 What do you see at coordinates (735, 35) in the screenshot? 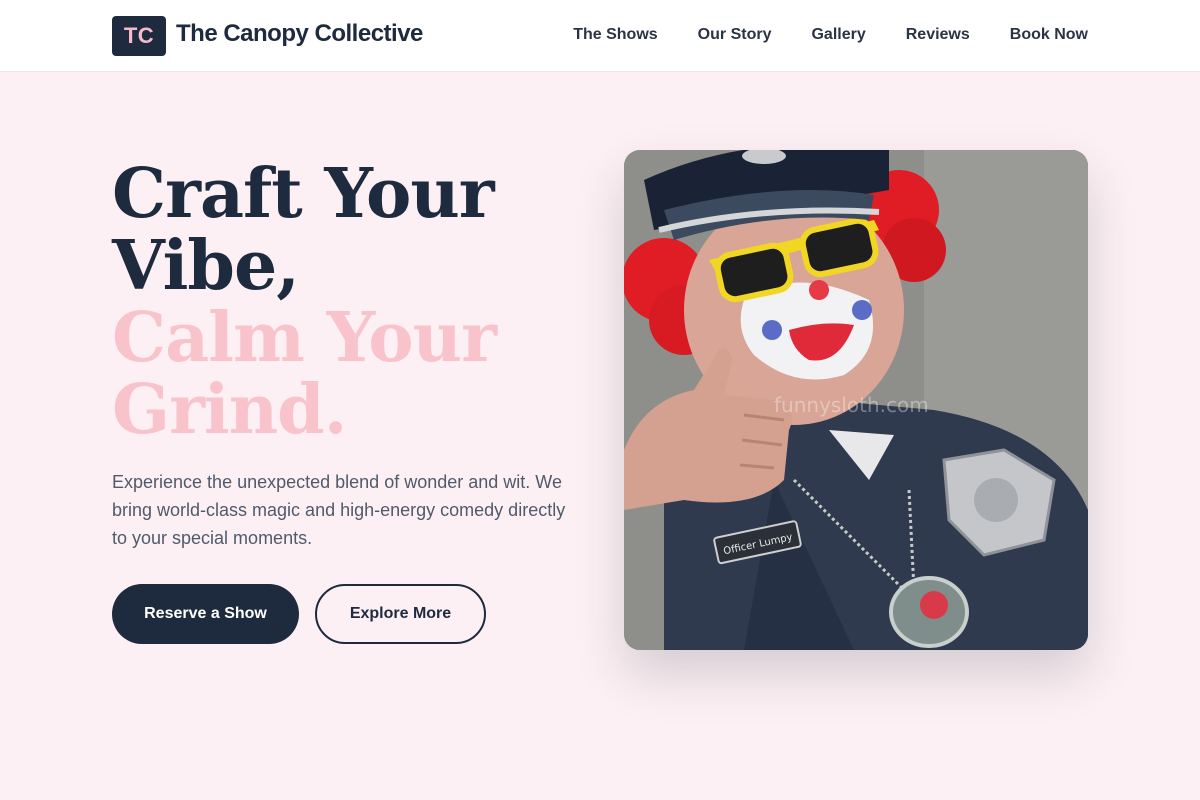
I see `nav-item-our-story: Our Story` at bounding box center [735, 35].